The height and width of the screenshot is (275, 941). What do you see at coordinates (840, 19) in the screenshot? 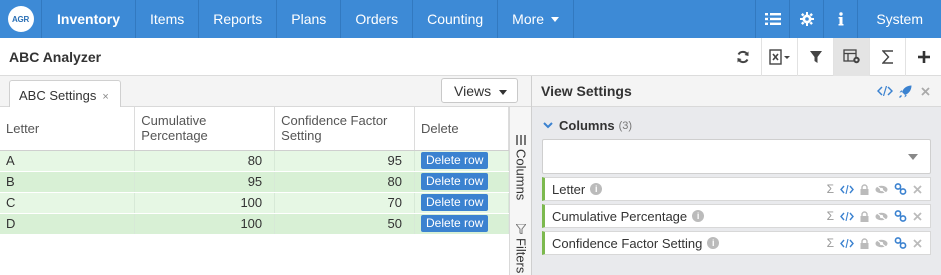
I see `info-icon` at bounding box center [840, 19].